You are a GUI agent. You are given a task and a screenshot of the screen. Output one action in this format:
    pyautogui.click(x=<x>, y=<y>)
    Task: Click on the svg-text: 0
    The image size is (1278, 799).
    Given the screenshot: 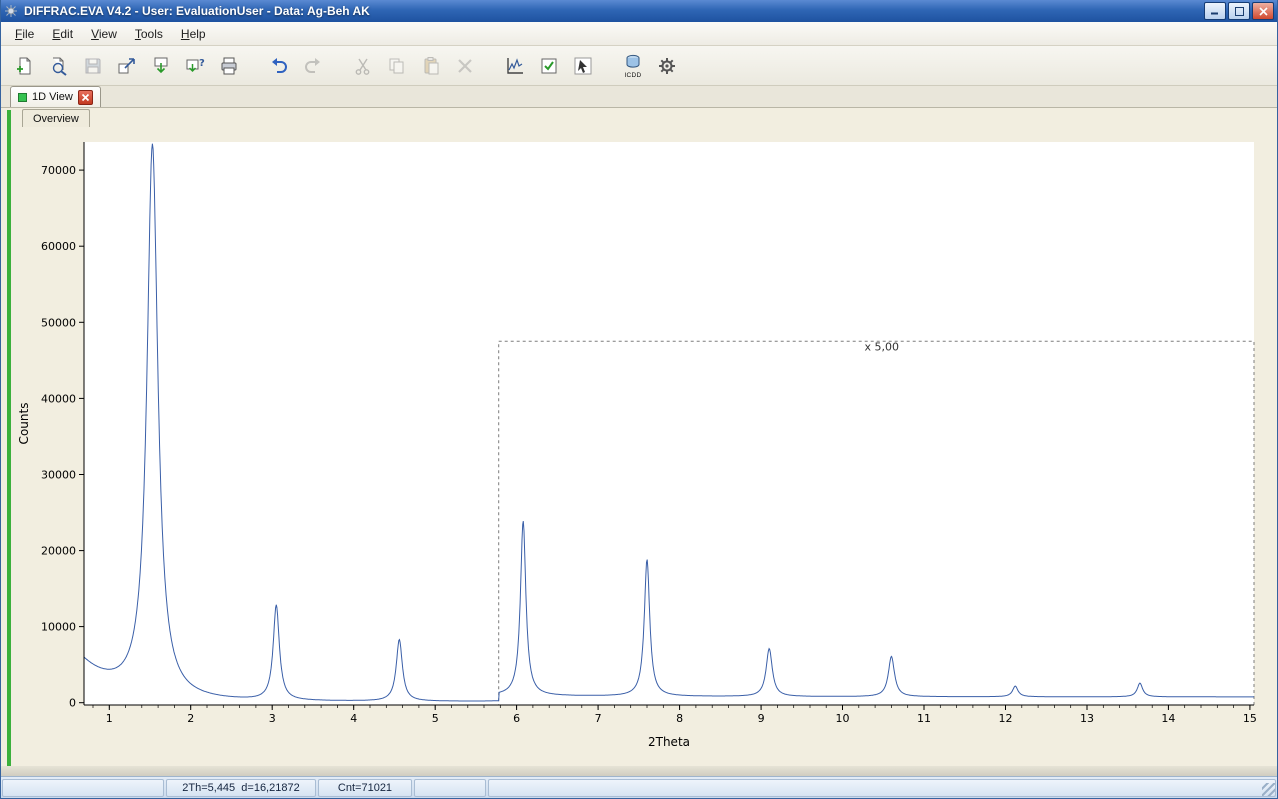 What is the action you would take?
    pyautogui.click(x=72, y=703)
    